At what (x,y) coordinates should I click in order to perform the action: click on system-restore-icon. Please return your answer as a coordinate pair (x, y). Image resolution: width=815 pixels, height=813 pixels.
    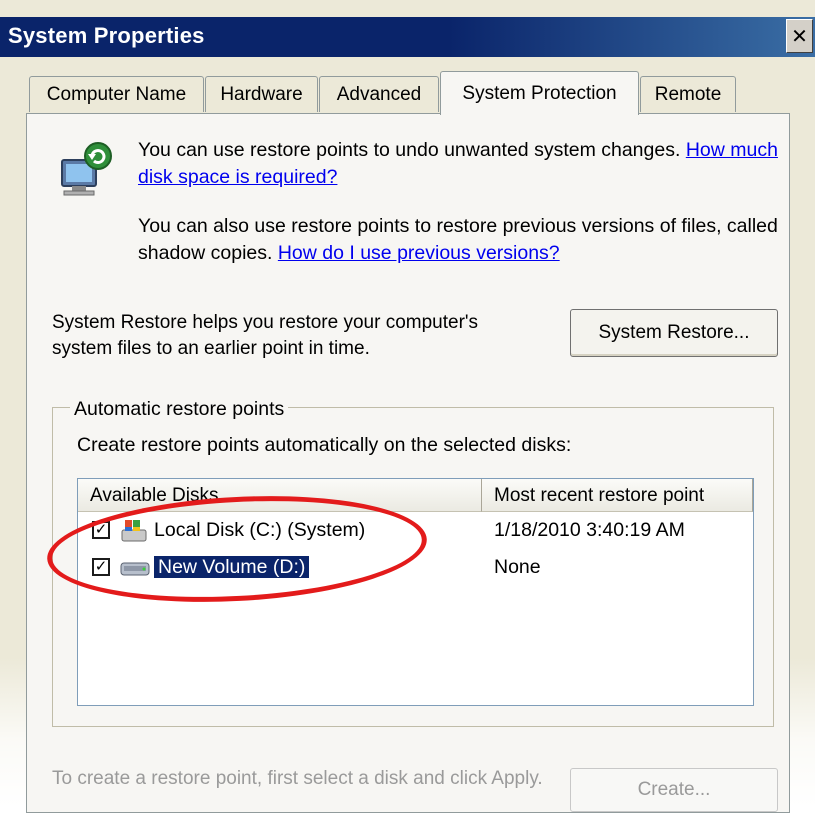
    Looking at the image, I should click on (86, 169).